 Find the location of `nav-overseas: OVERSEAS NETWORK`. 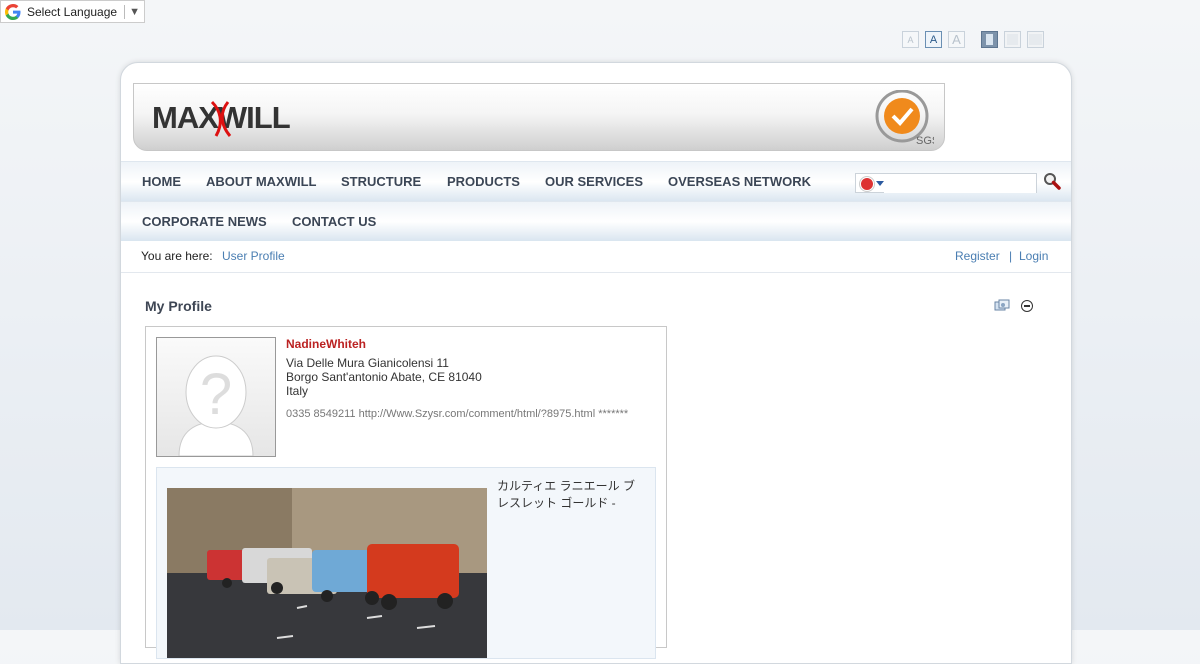

nav-overseas: OVERSEAS NETWORK is located at coordinates (739, 181).